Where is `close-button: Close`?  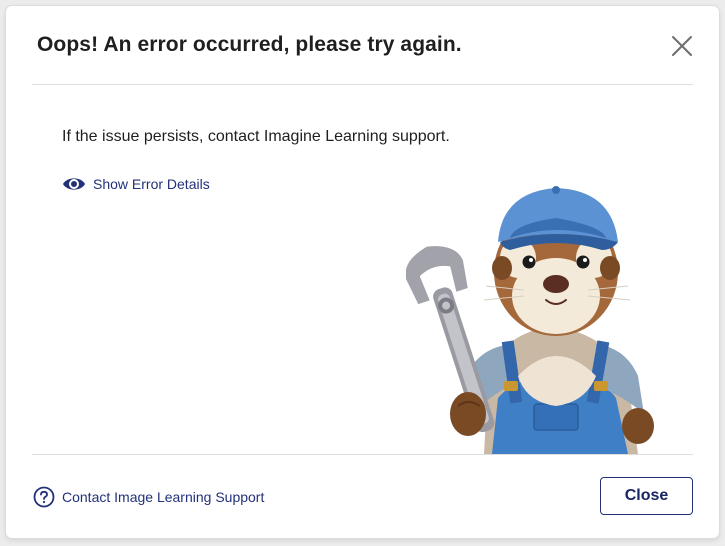 close-button: Close is located at coordinates (646, 496).